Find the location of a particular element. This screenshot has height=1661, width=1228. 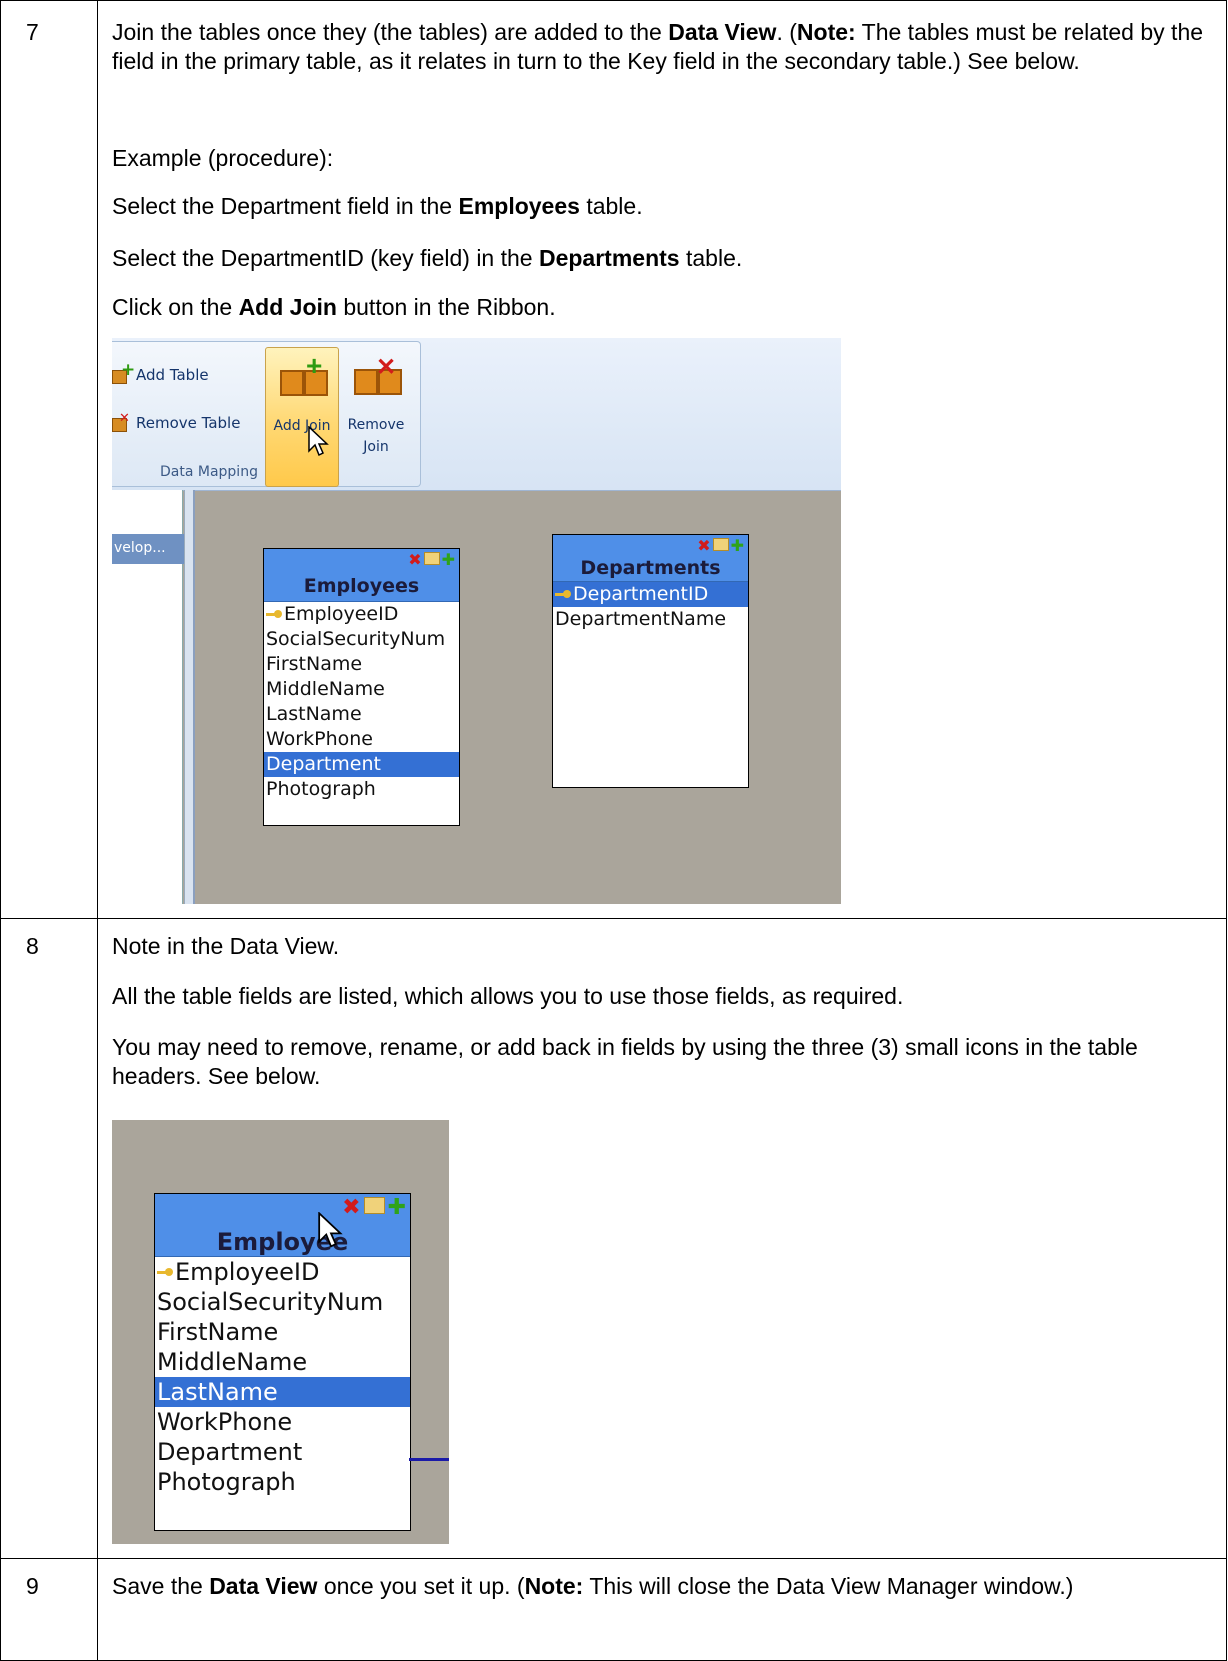

step-number-7: 7 is located at coordinates (32, 32).